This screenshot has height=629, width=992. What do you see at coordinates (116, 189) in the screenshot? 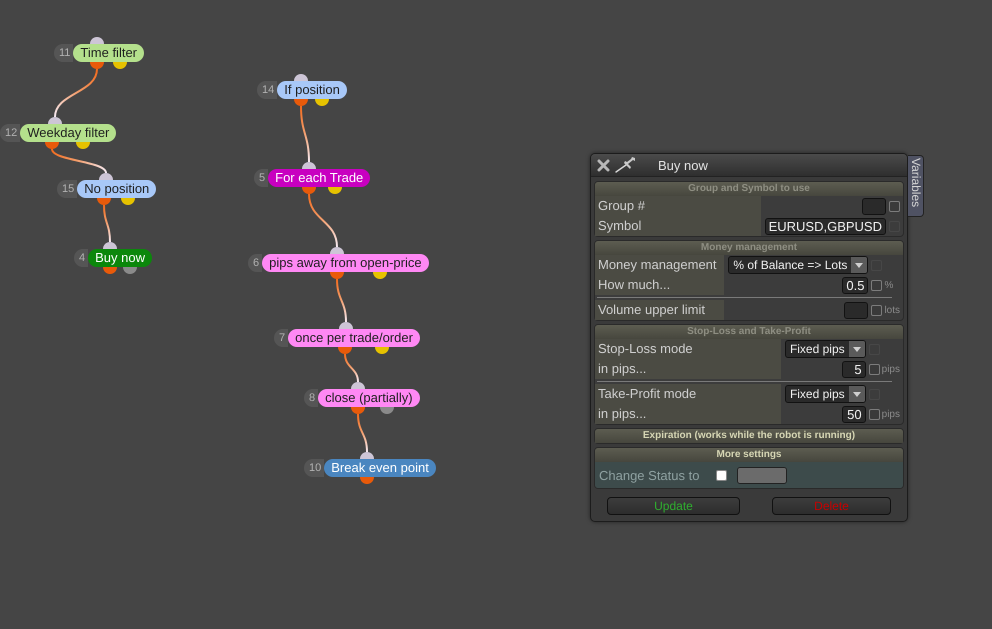
I see `node-label: No position` at bounding box center [116, 189].